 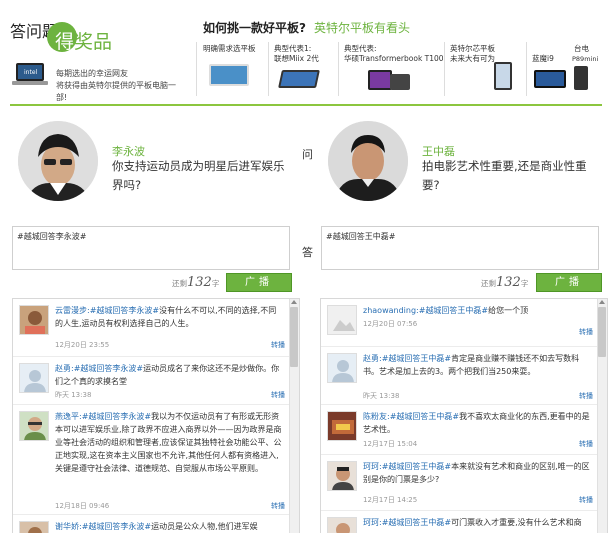 What do you see at coordinates (569, 282) in the screenshot?
I see `right-post-button: 广播` at bounding box center [569, 282].